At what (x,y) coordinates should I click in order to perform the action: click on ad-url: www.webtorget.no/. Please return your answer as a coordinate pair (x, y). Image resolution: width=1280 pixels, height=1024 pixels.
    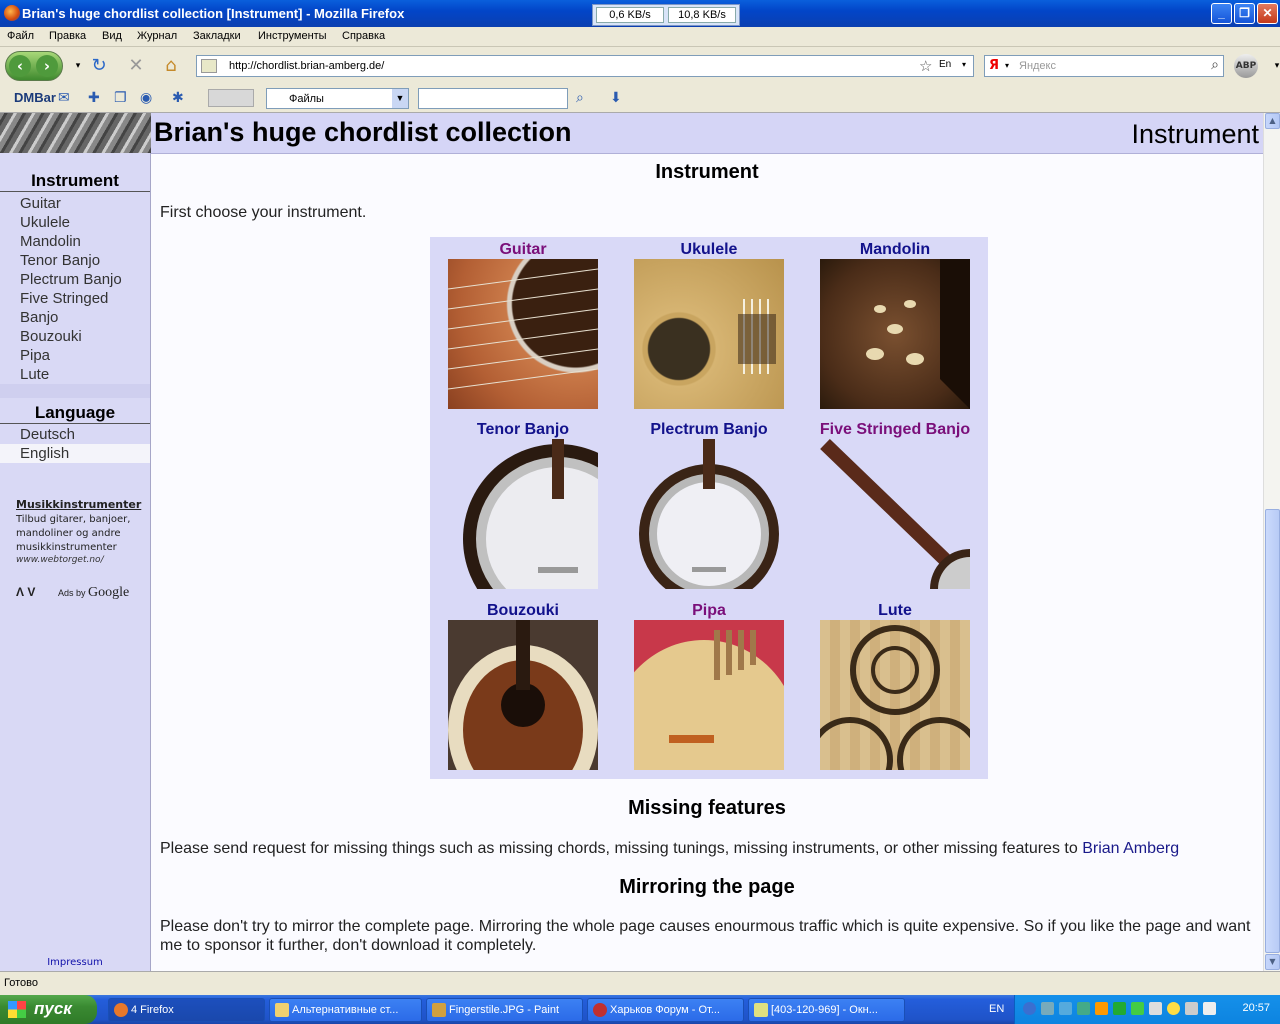
    Looking at the image, I should click on (78, 560).